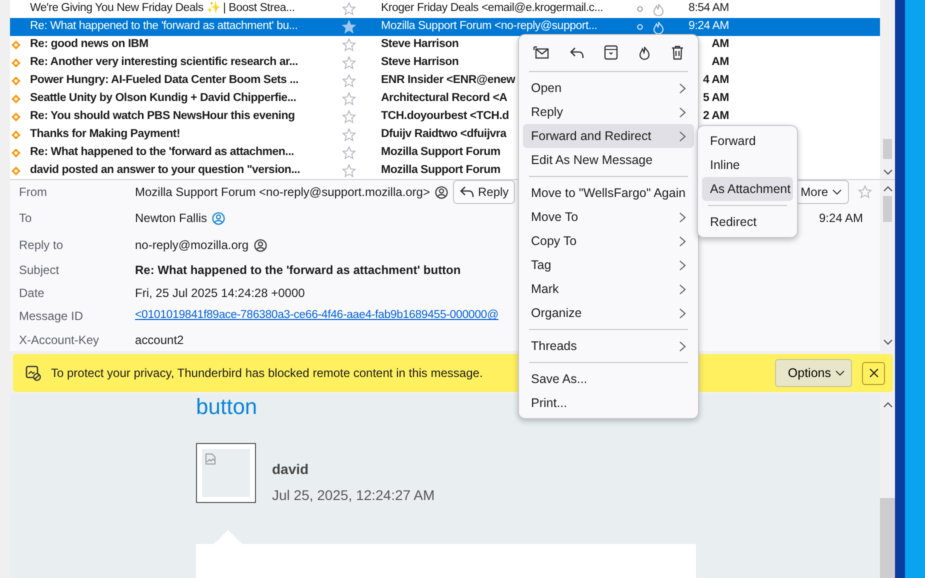 The image size is (925, 578). I want to click on menu-item: Threads, so click(608, 346).